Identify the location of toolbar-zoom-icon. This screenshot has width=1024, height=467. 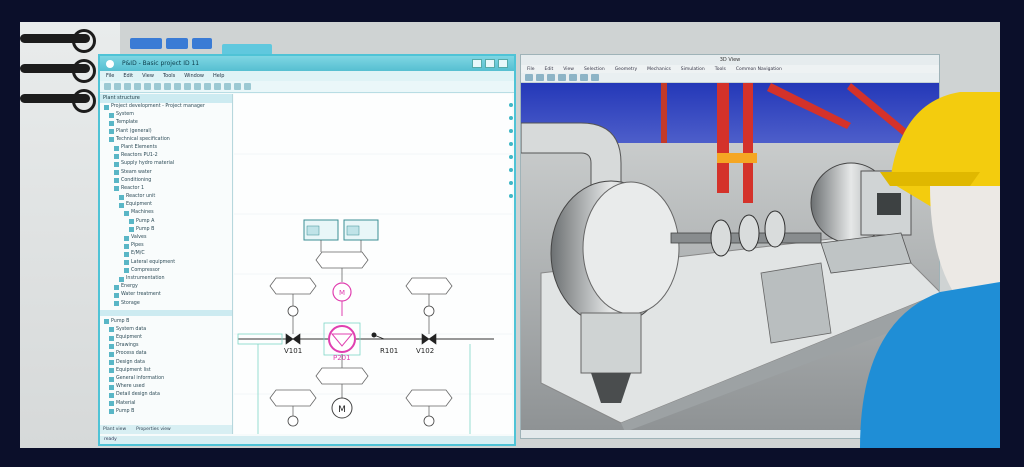
(197, 86).